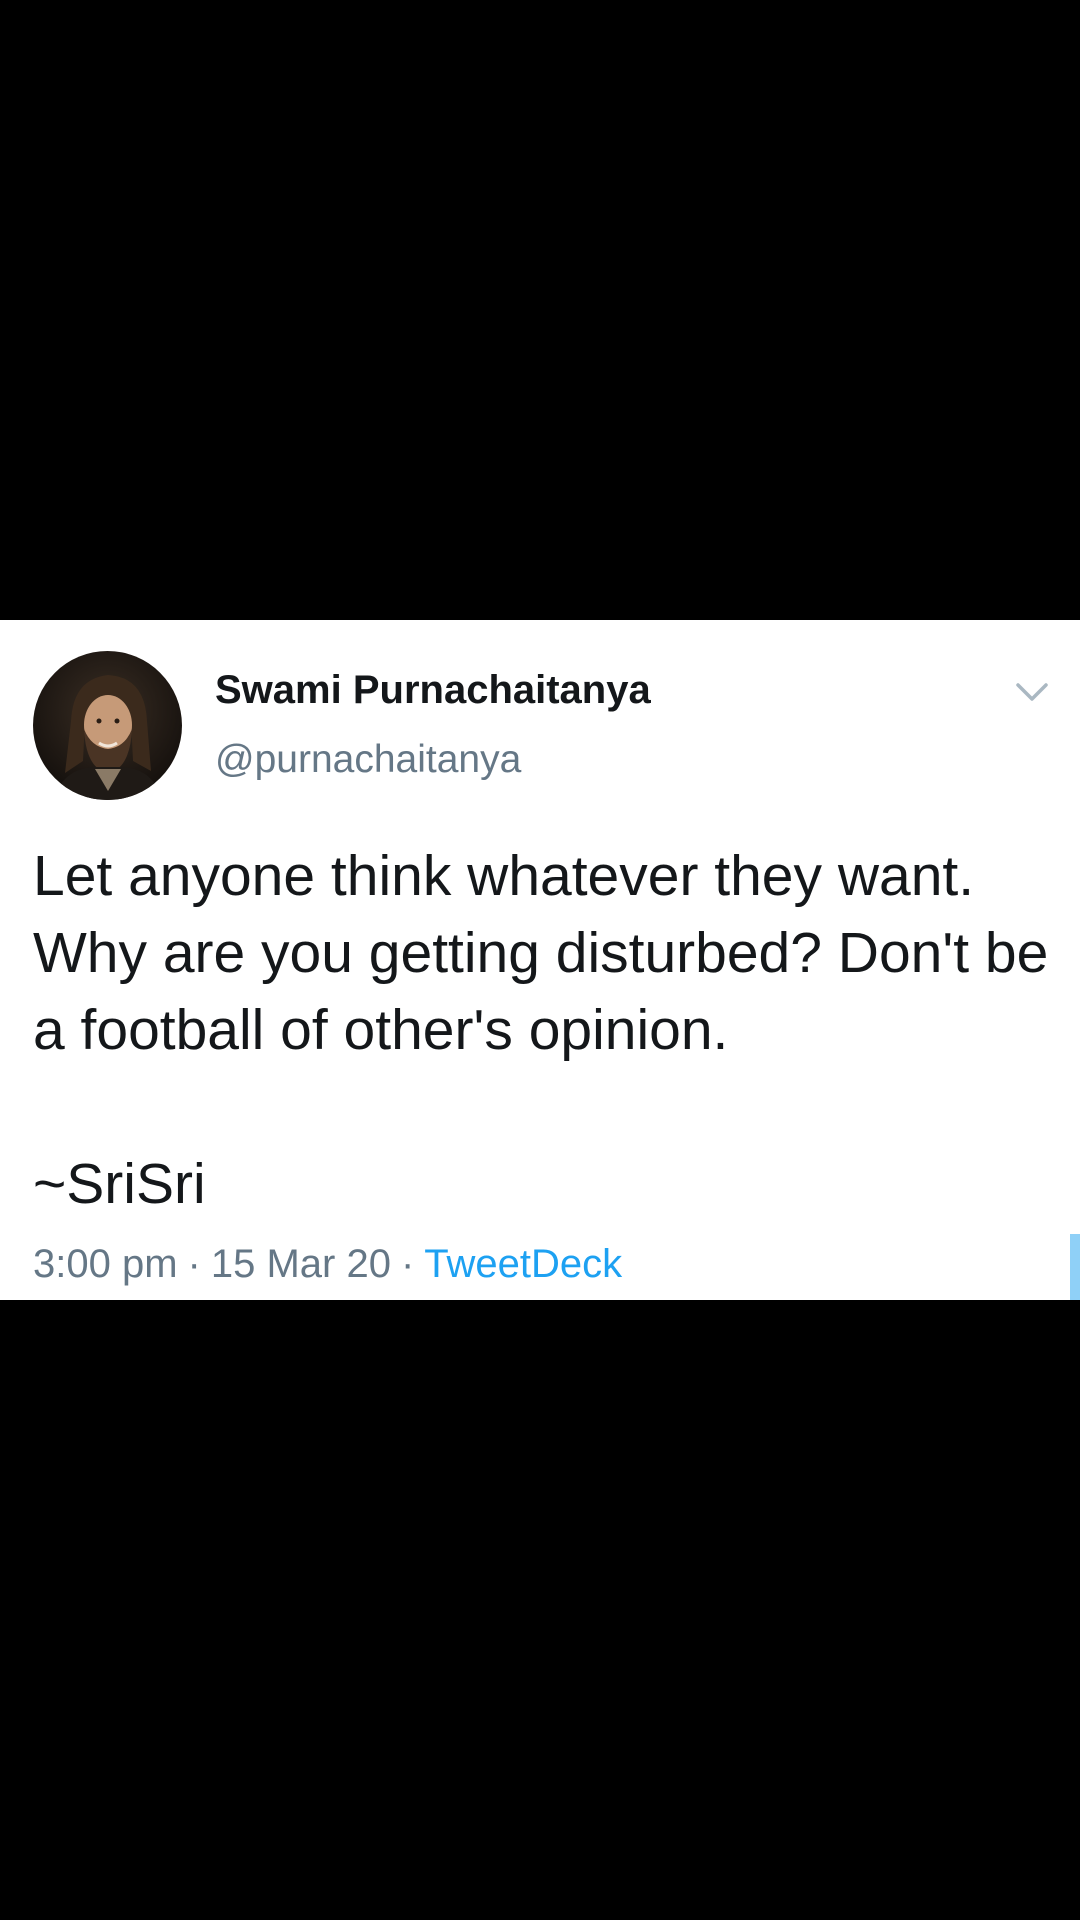  I want to click on avatar-photo-icon, so click(107, 725).